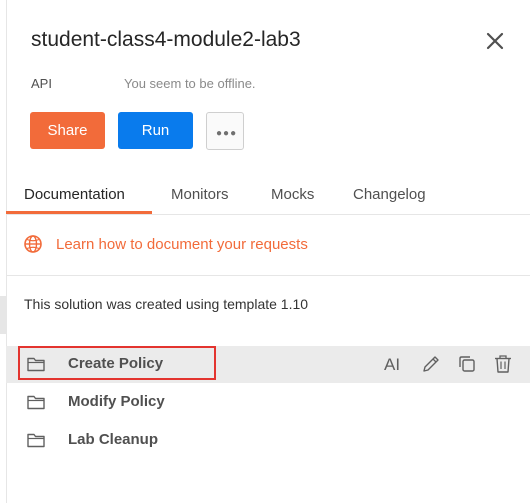 This screenshot has width=530, height=503. I want to click on share-button: Share, so click(67, 130).